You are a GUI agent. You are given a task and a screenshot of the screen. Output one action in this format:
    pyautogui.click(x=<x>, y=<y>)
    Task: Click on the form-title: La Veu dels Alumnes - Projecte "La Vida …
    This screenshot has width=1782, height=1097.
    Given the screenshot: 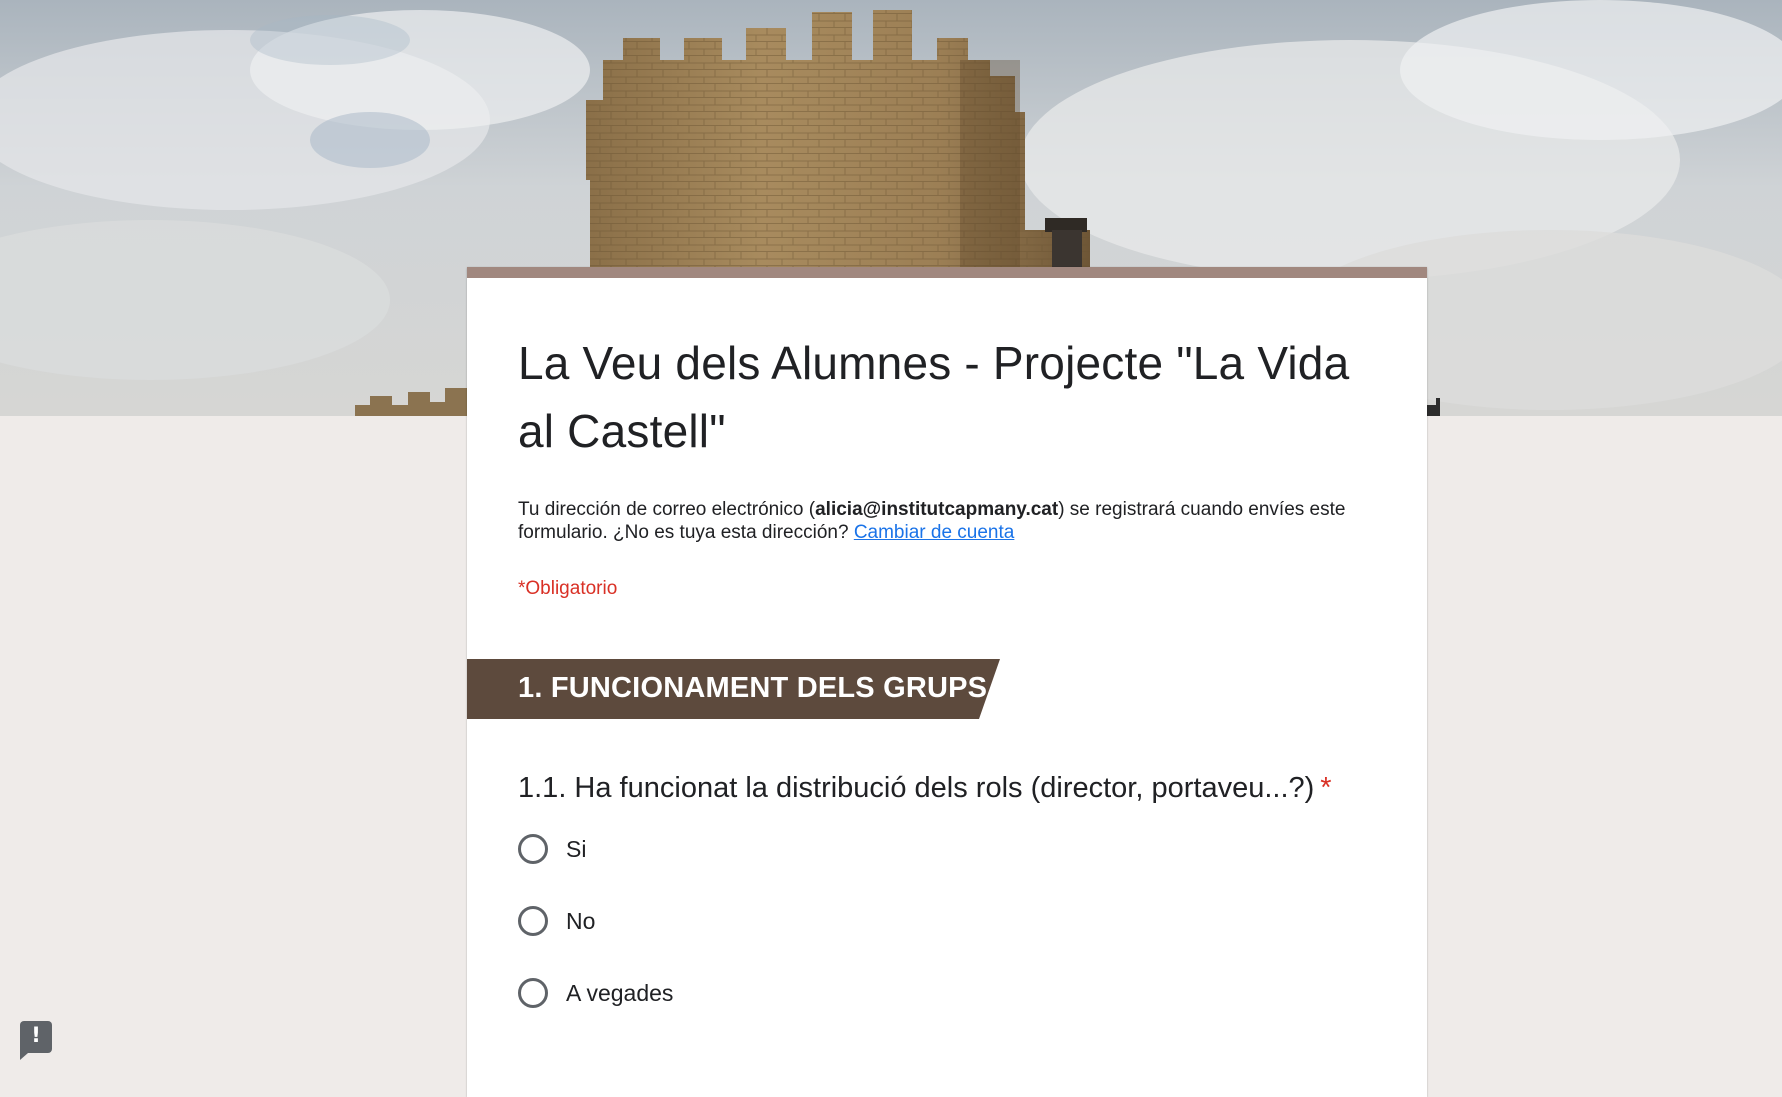 What is the action you would take?
    pyautogui.click(x=934, y=397)
    